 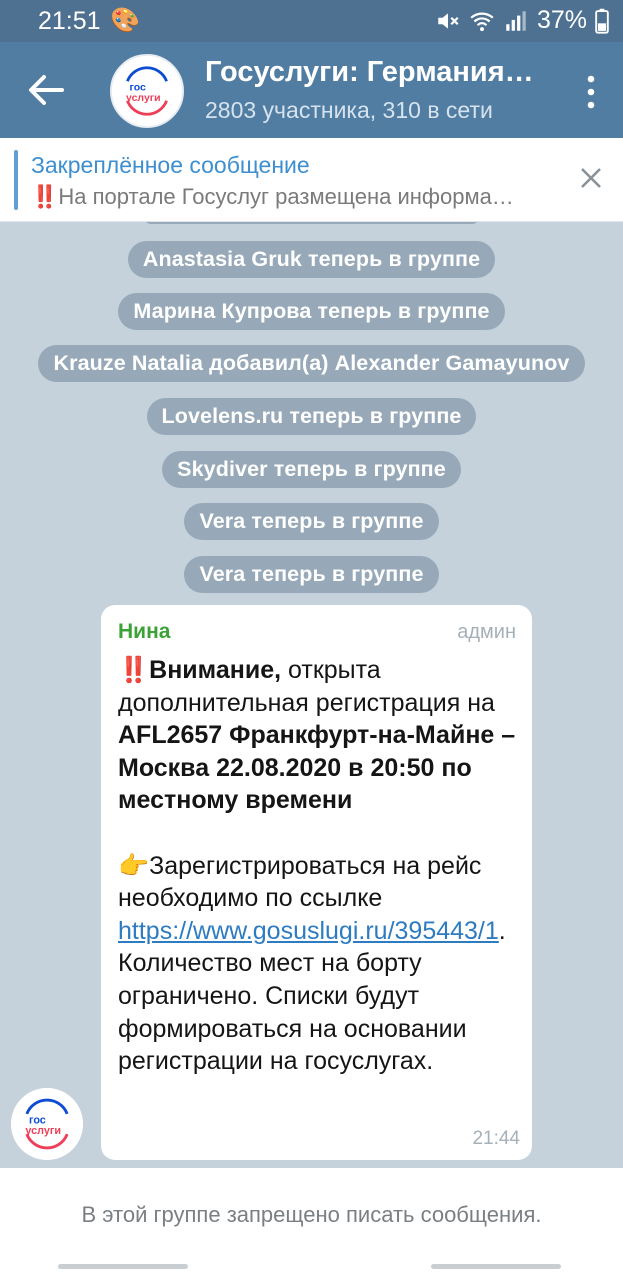 I want to click on chat-subtitle: 2803 участника, 310 в сети, so click(x=349, y=110).